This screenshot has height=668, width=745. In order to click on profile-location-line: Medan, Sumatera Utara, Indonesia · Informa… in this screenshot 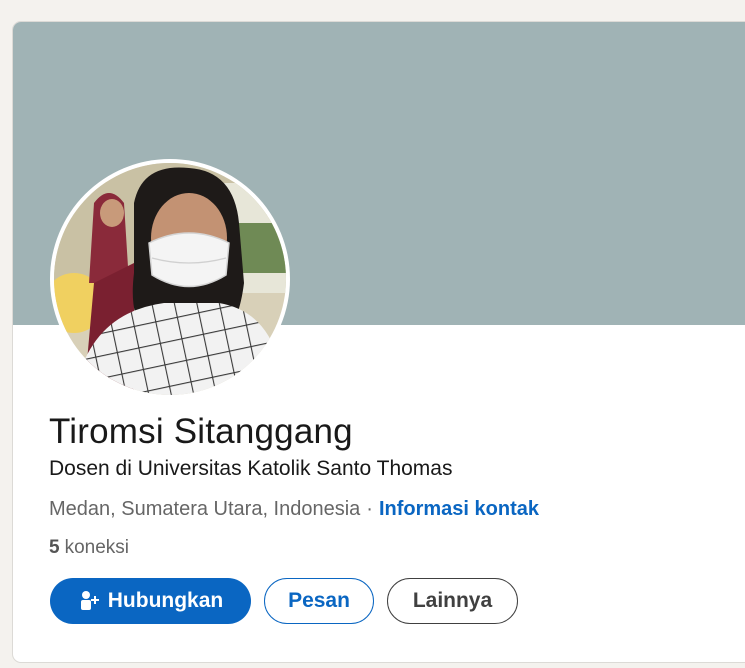, I will do `click(294, 509)`.